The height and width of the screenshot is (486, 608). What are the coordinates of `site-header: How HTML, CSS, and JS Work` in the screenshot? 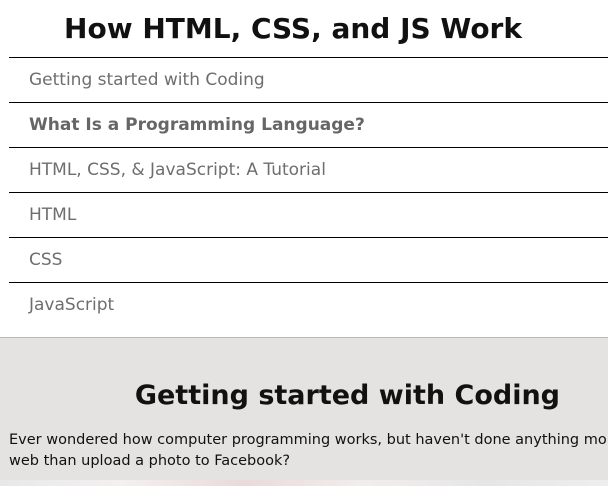 It's located at (304, 28).